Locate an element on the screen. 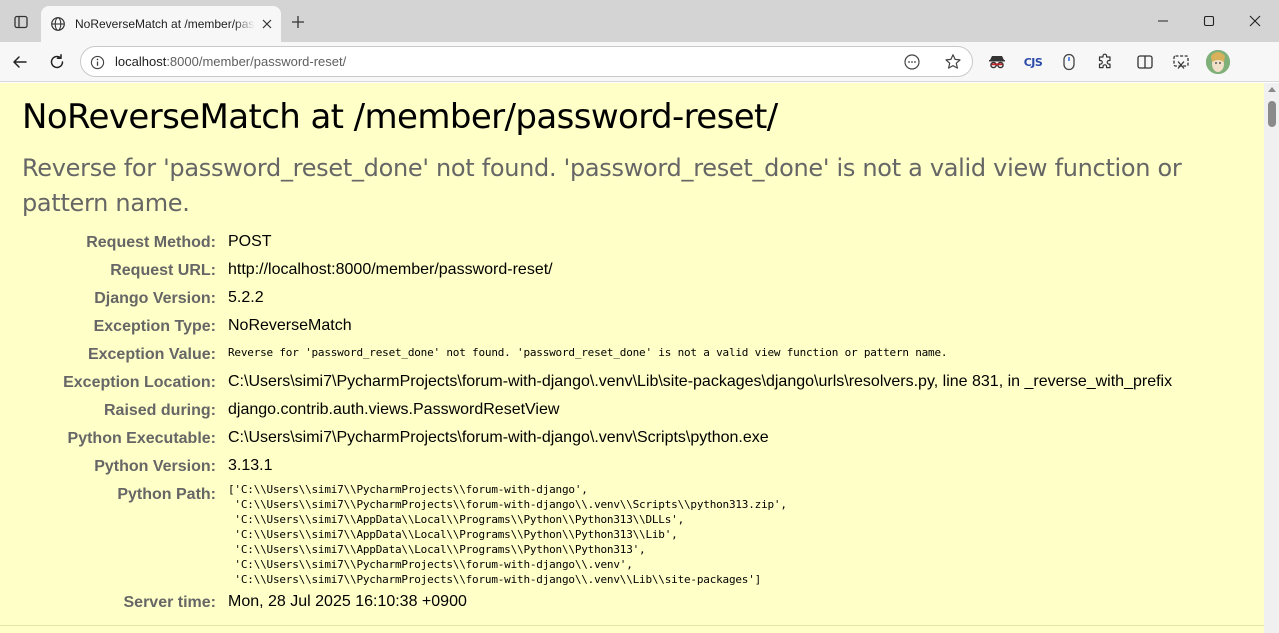  address-host: localhost is located at coordinates (141, 61).